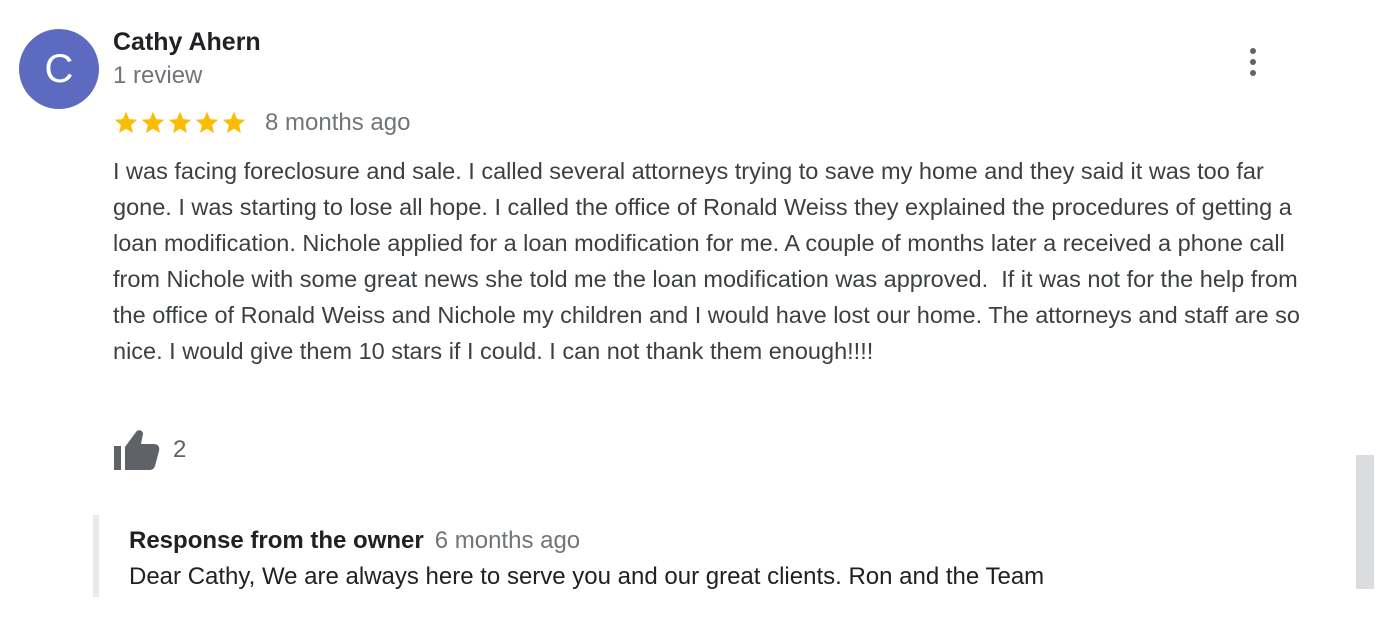  I want to click on thumbs-up-icon, so click(137, 450).